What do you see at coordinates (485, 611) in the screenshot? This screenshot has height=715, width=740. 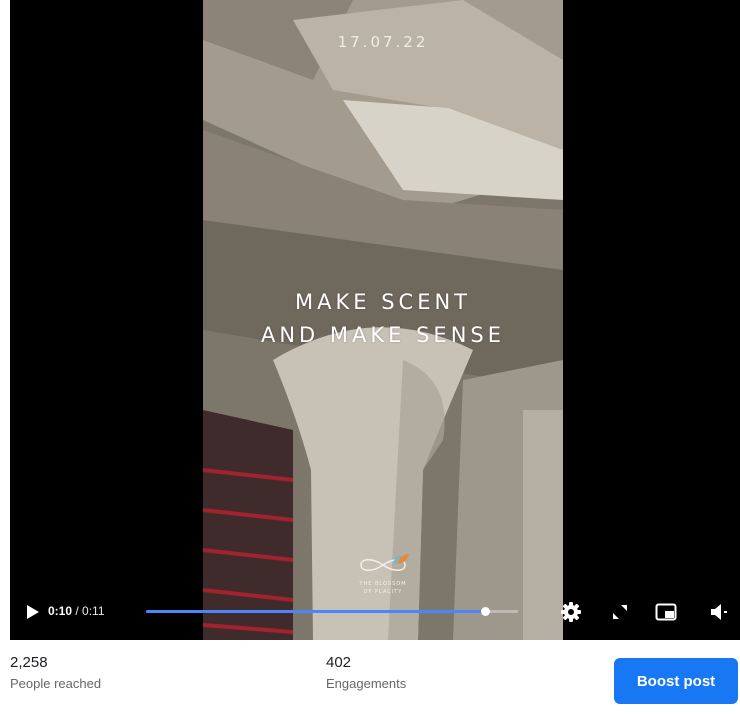 I see `progress-scrubber` at bounding box center [485, 611].